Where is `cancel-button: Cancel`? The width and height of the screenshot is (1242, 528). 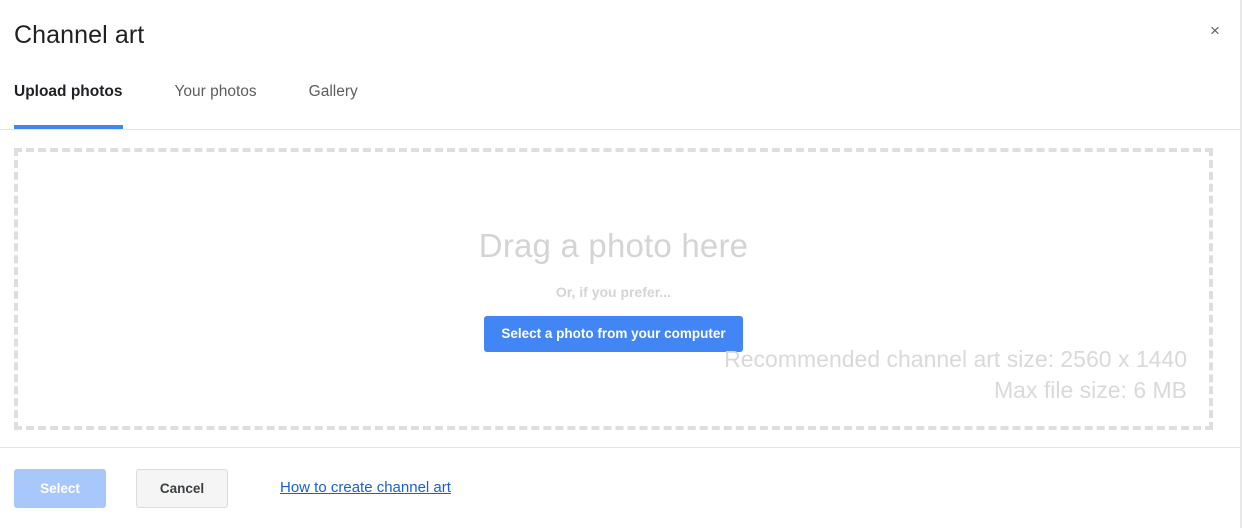
cancel-button: Cancel is located at coordinates (182, 488).